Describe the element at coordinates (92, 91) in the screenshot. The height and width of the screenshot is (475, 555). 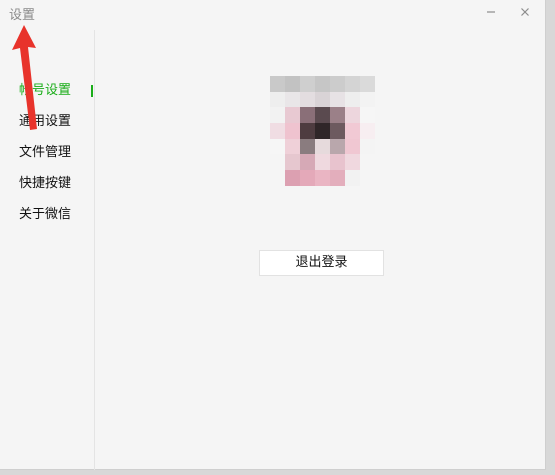
I see `active-indicator` at that location.